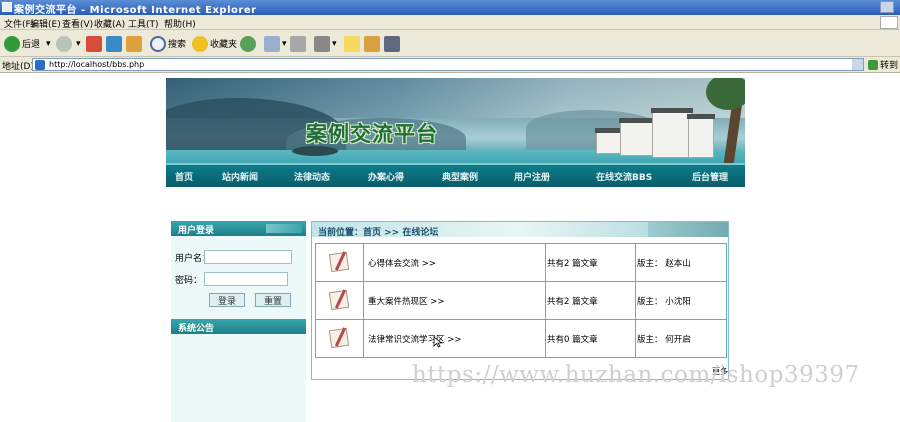 Image resolution: width=900 pixels, height=422 pixels. What do you see at coordinates (135, 10) in the screenshot?
I see `window-title: 案例交流平台 - Microsoft Internet Explorer` at bounding box center [135, 10].